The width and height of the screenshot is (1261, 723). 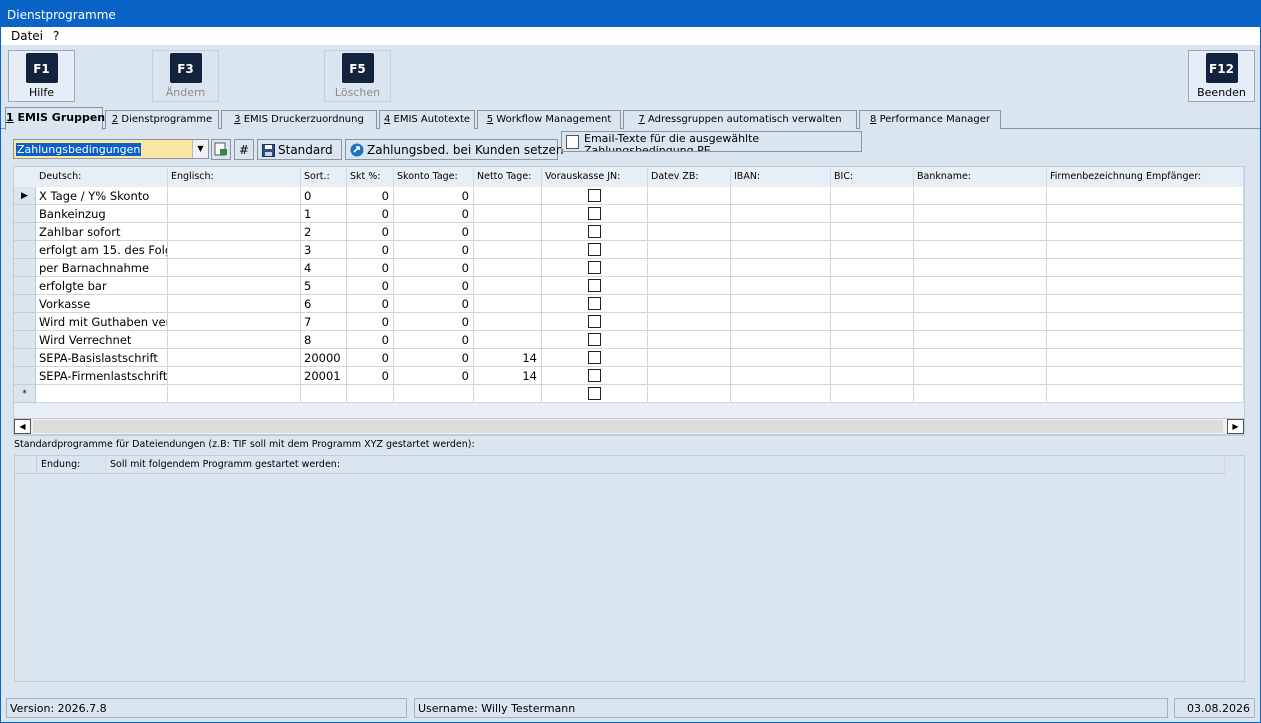 I want to click on row-selector: ▶, so click(x=25, y=196).